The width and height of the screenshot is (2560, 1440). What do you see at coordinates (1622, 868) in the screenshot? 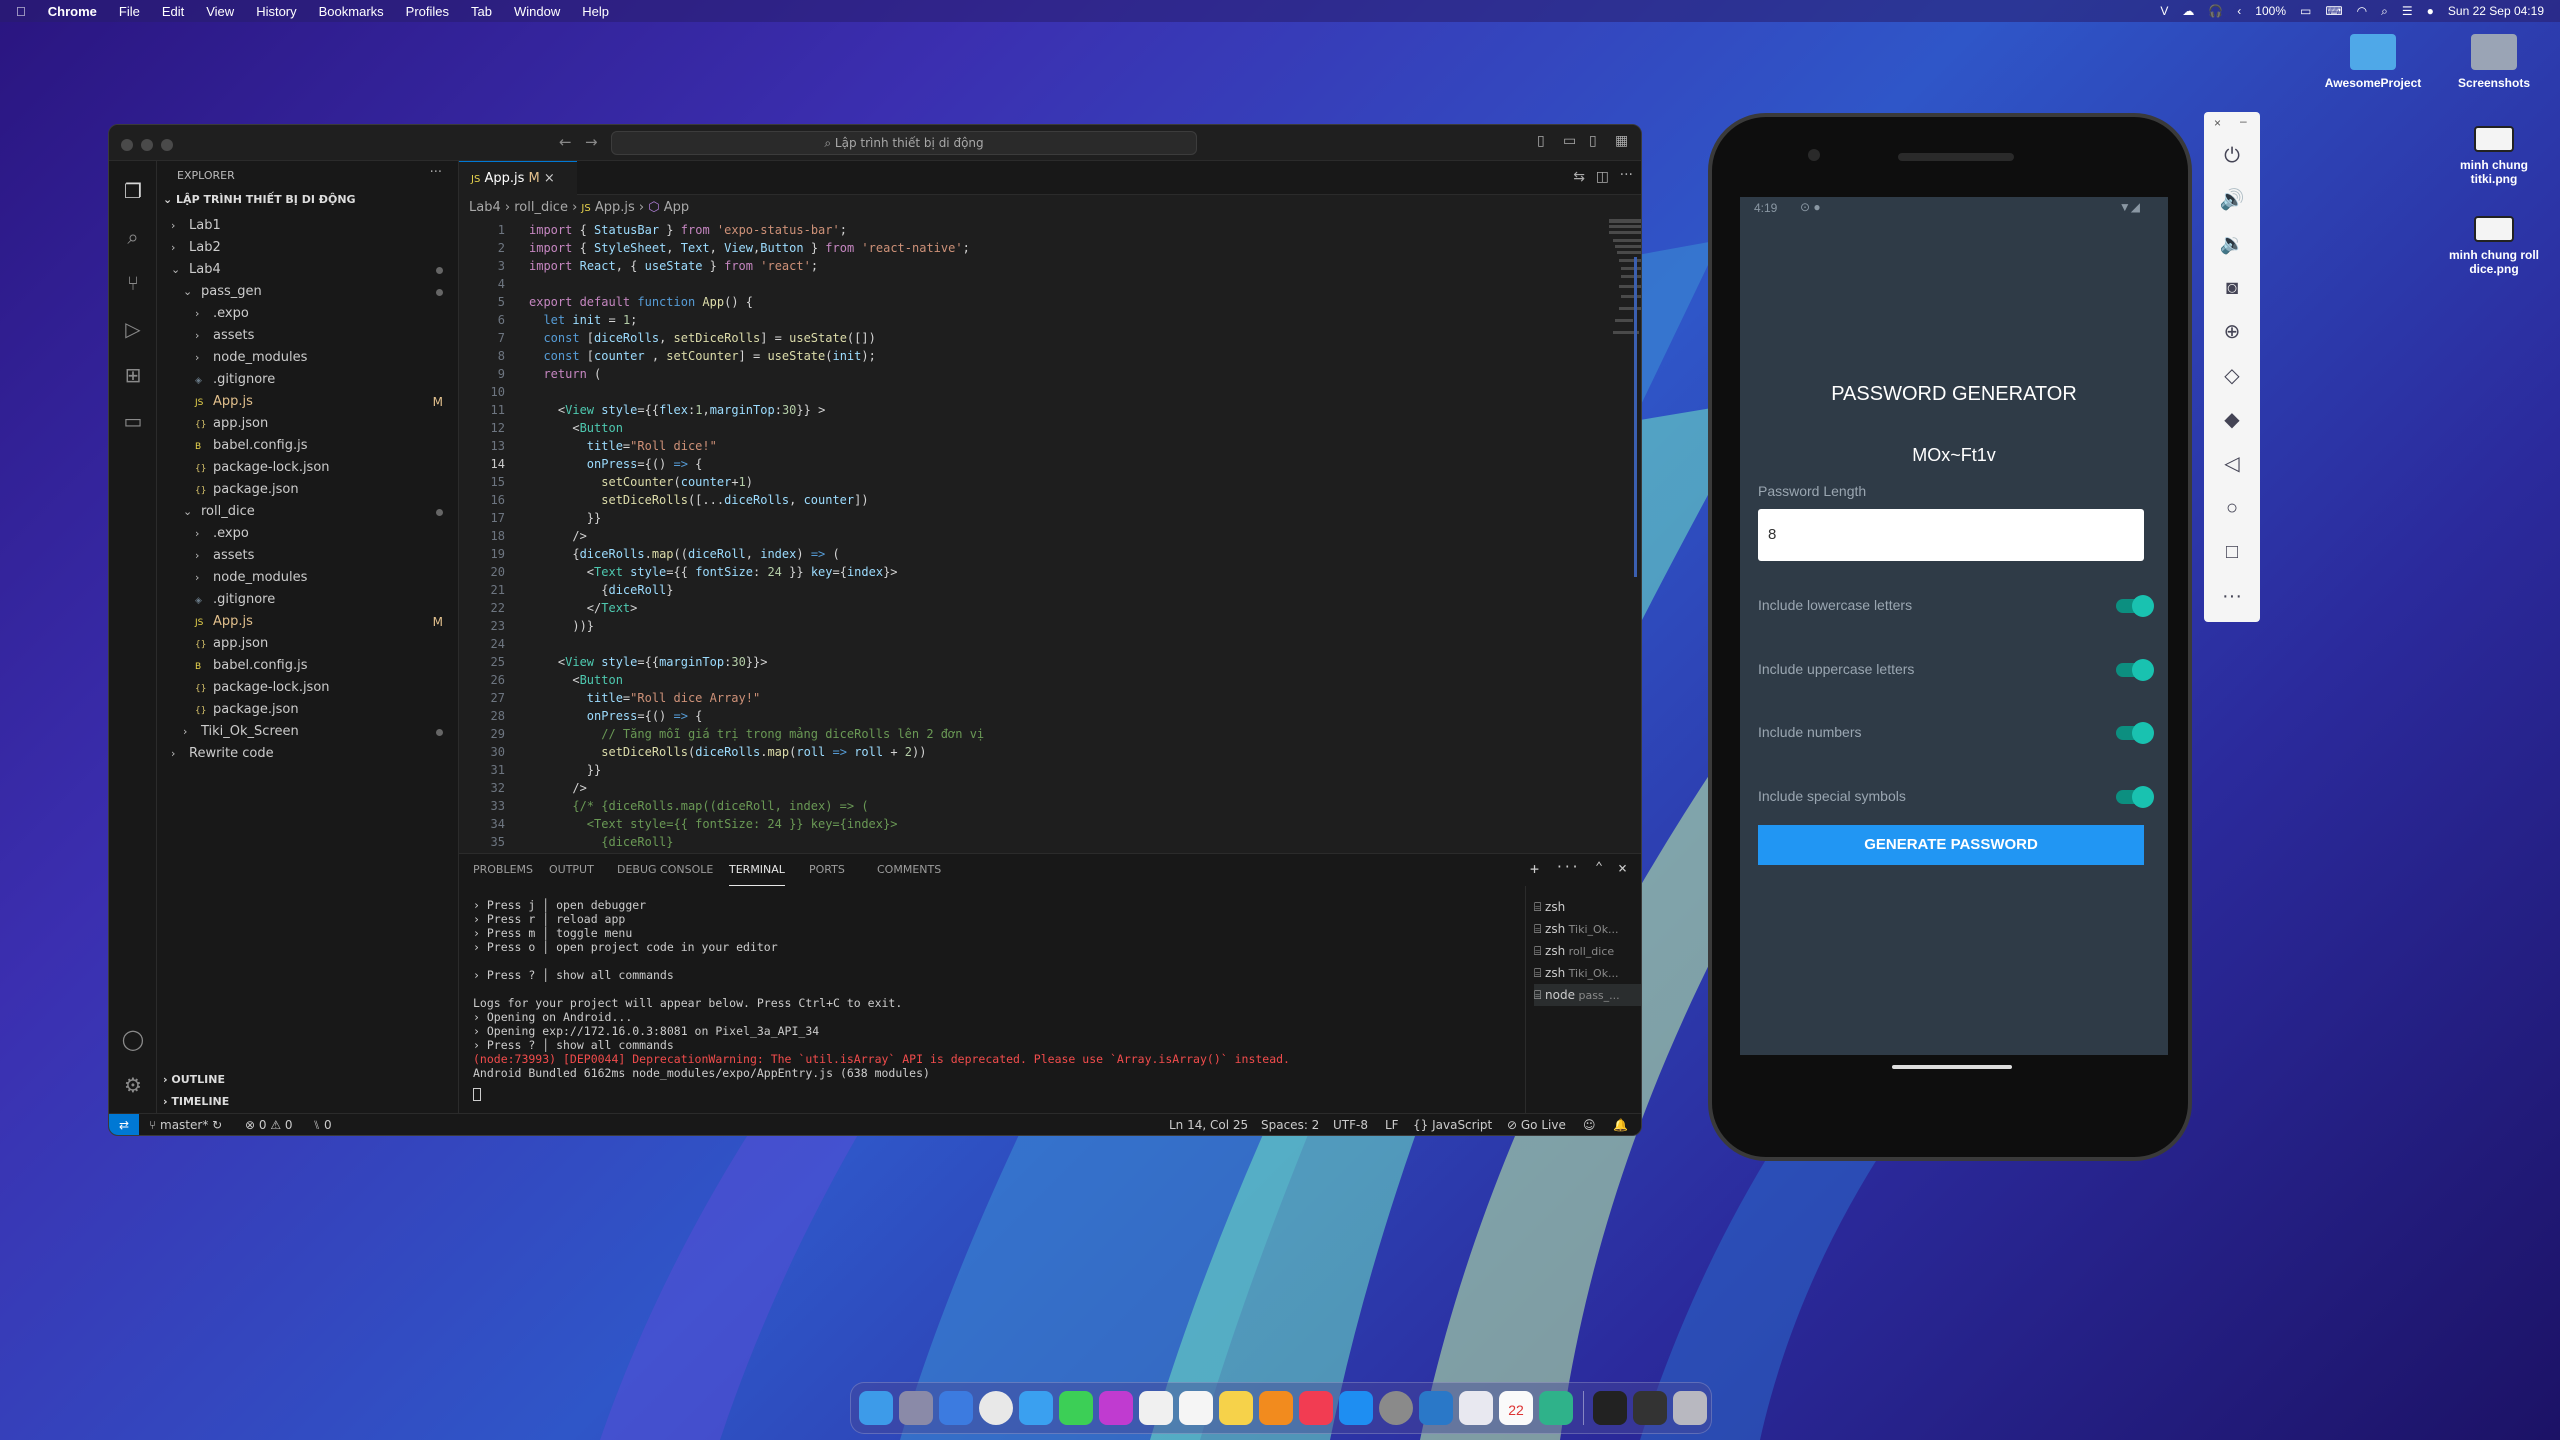
I see `close-panel-icon: ×` at bounding box center [1622, 868].